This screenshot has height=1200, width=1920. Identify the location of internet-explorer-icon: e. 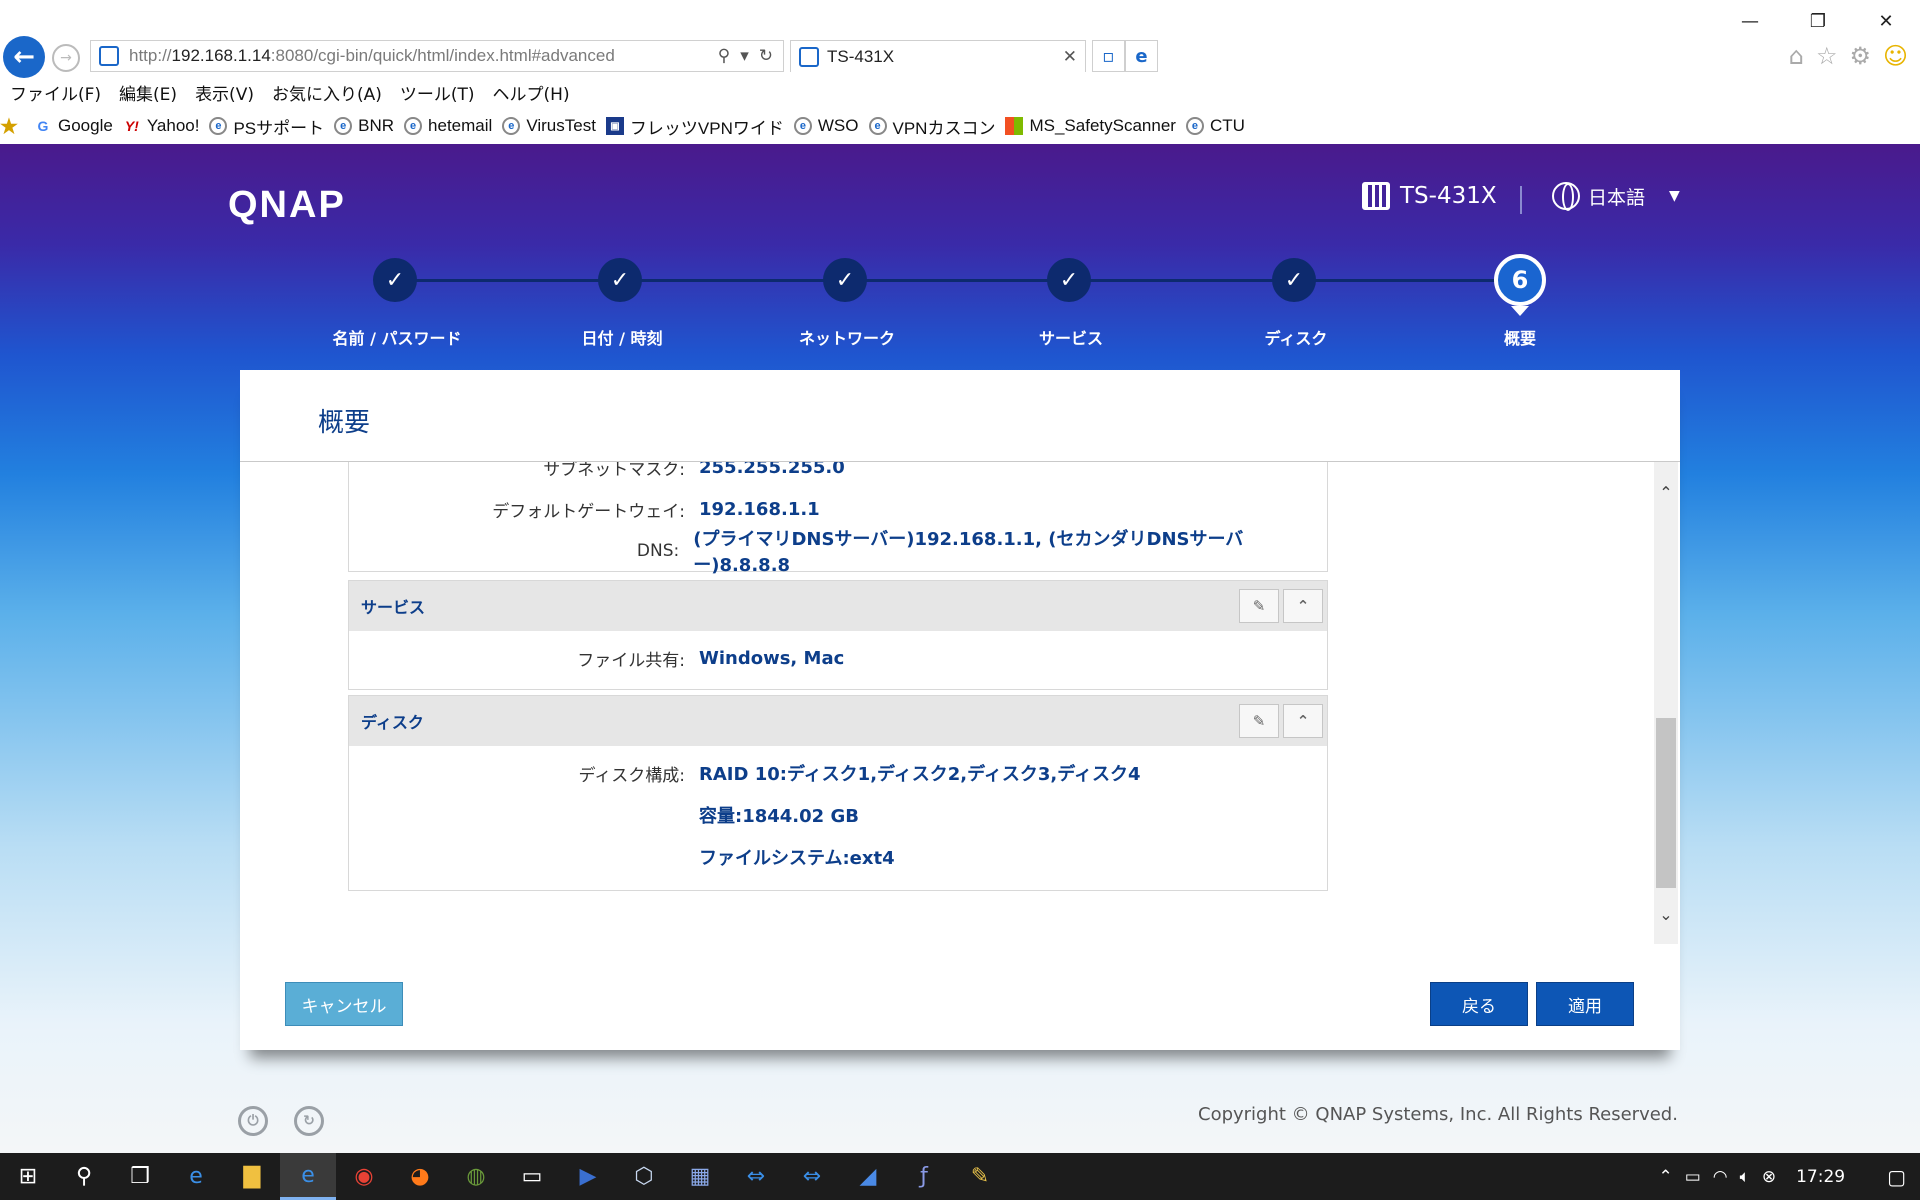
(308, 1176).